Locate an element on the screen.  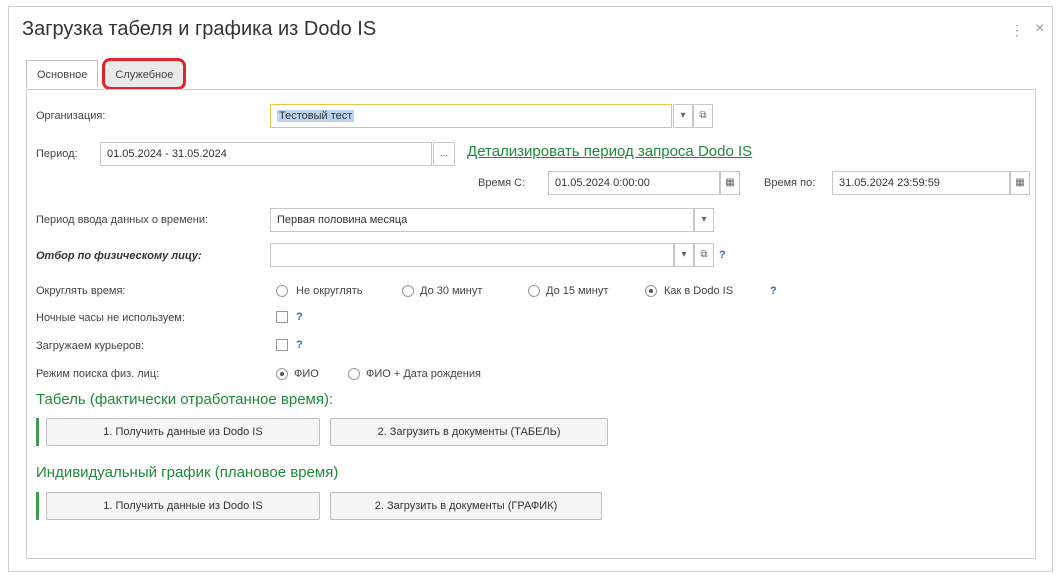
filter-help-icon: ? is located at coordinates (722, 255).